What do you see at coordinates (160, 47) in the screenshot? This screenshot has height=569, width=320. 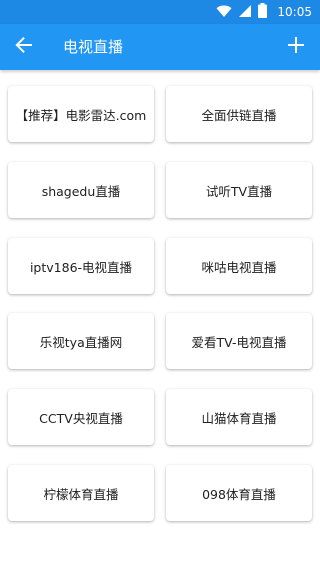 I see `app-bar: 电视直播` at bounding box center [160, 47].